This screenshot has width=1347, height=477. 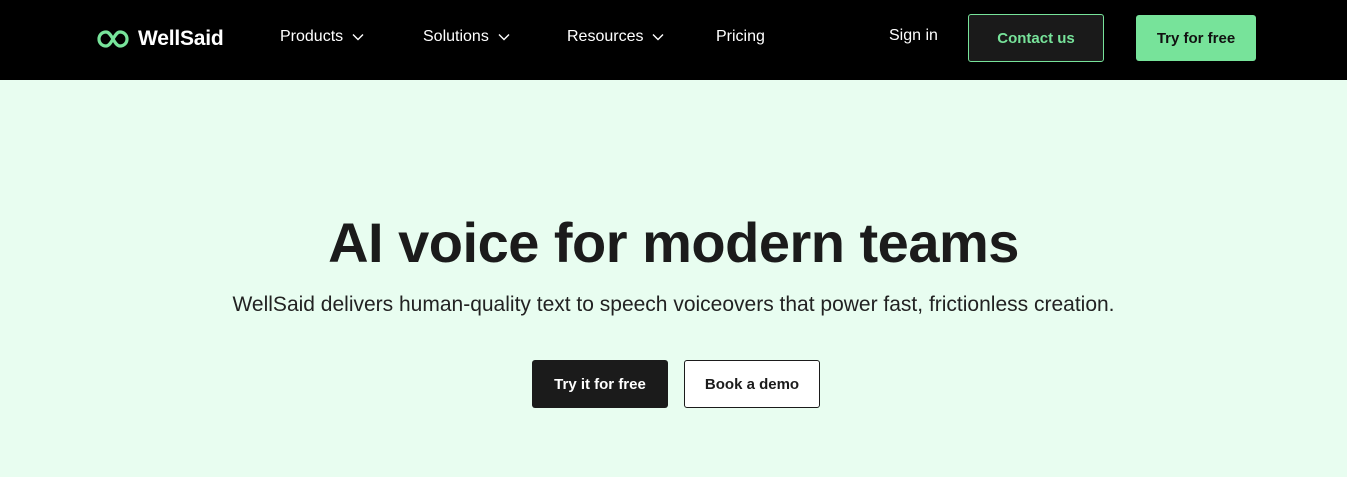 What do you see at coordinates (1036, 38) in the screenshot?
I see `contact-us-button: Contact us` at bounding box center [1036, 38].